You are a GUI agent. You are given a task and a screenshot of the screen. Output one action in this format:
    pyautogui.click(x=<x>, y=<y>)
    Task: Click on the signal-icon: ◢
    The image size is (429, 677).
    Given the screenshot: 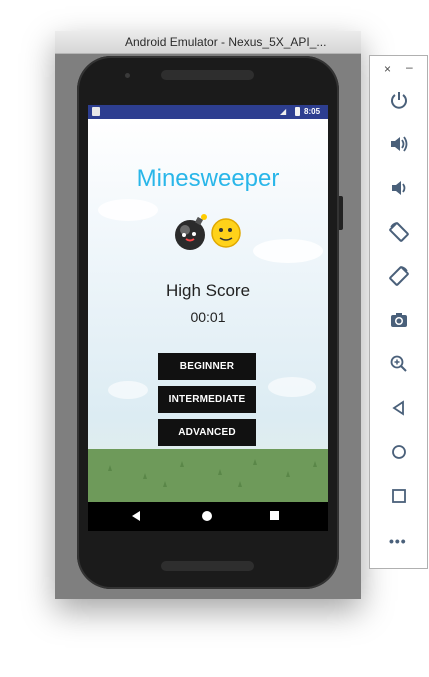 What is the action you would take?
    pyautogui.click(x=283, y=111)
    